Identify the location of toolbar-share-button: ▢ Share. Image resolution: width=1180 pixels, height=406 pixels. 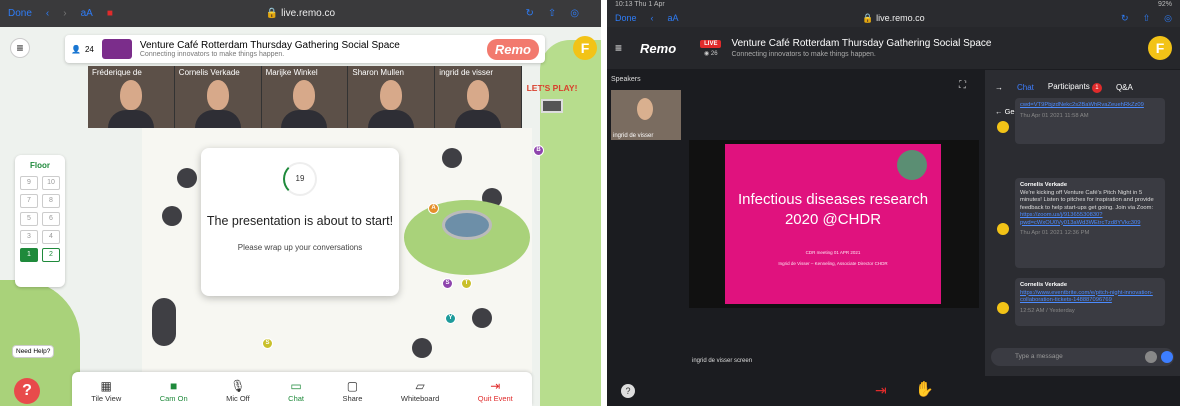
(352, 391).